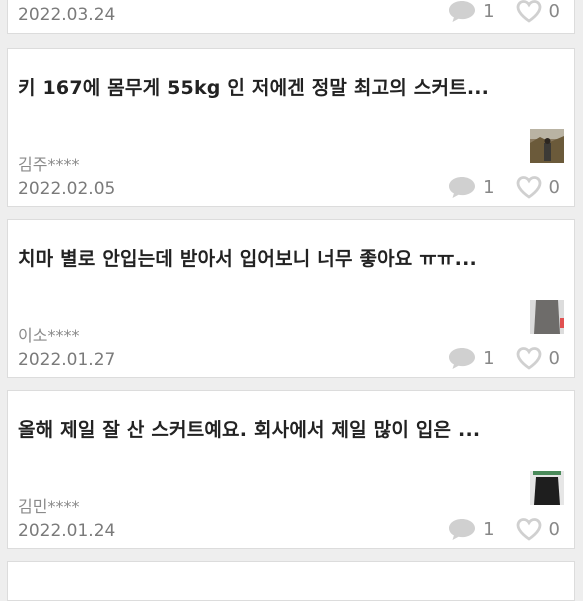 Image resolution: width=583 pixels, height=601 pixels. What do you see at coordinates (67, 189) in the screenshot?
I see `review-date: 2022.02.05` at bounding box center [67, 189].